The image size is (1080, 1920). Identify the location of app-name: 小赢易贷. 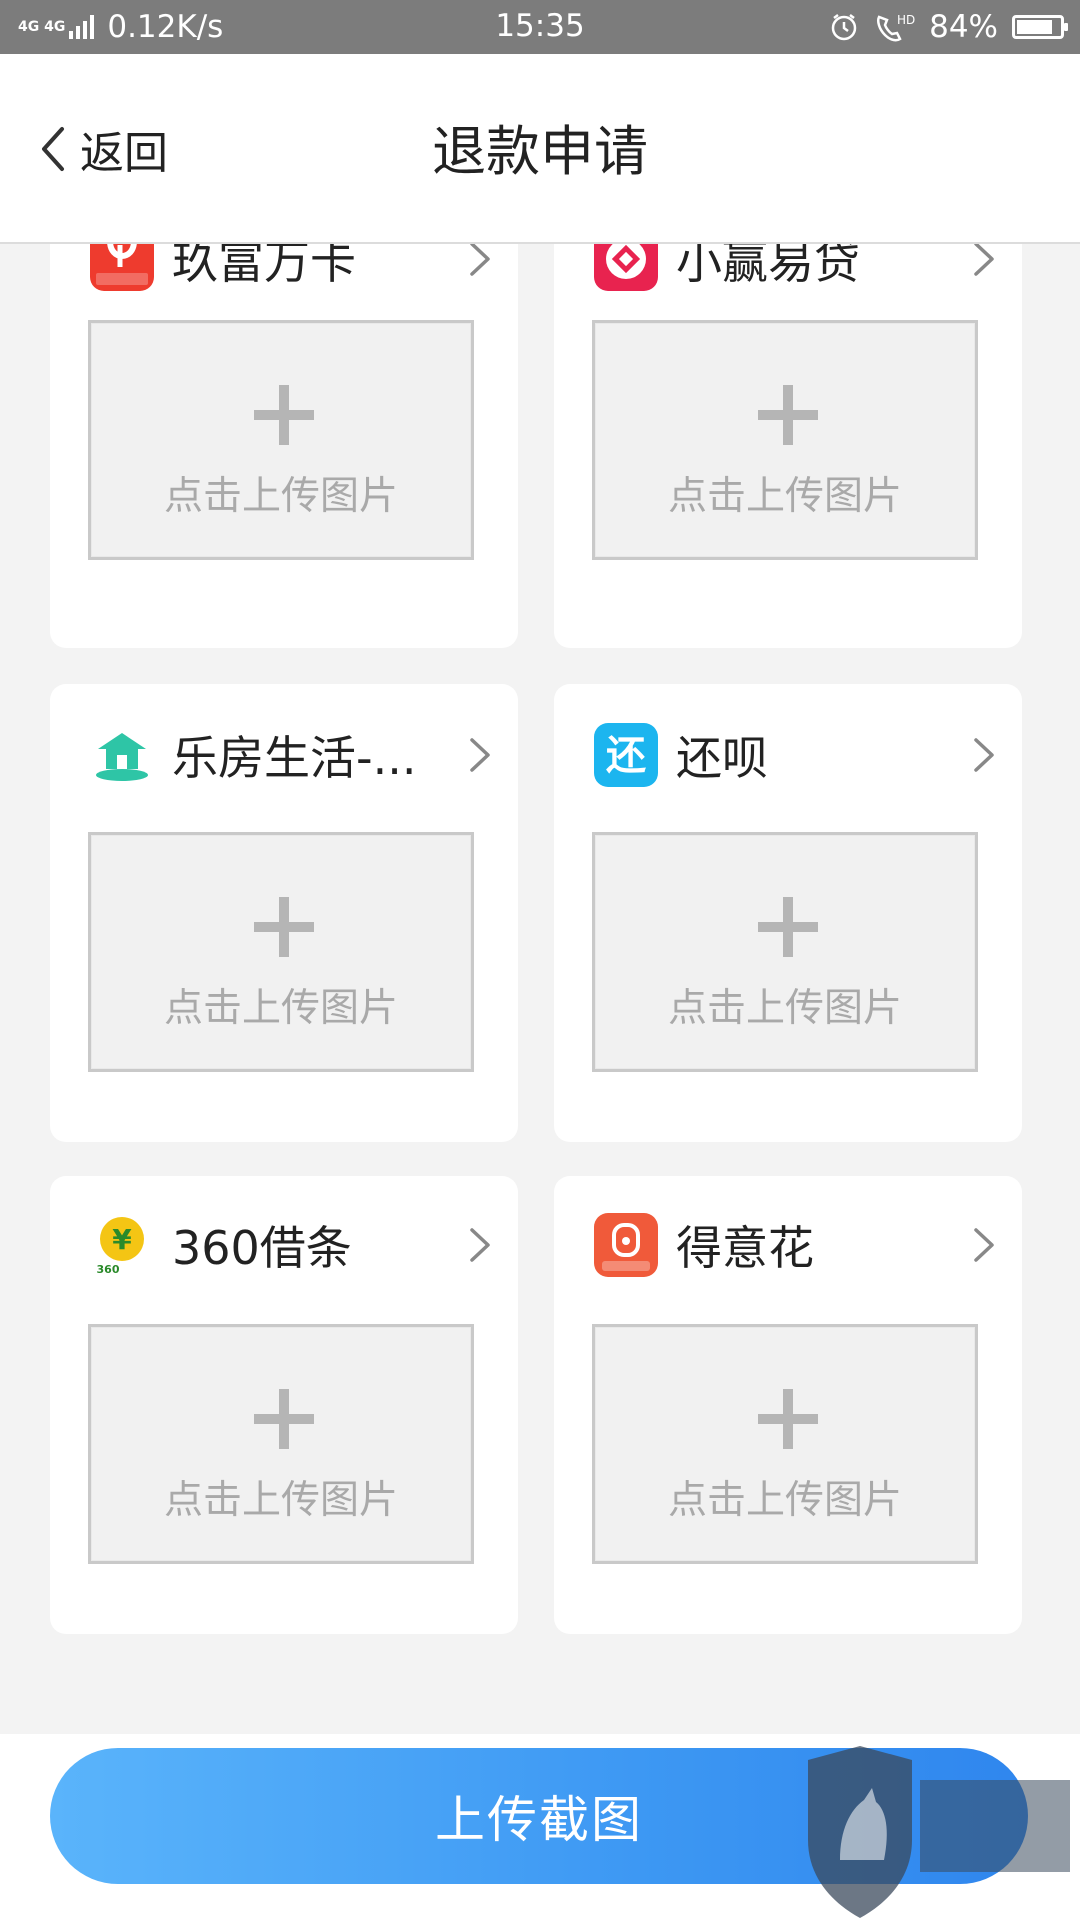
(768, 266).